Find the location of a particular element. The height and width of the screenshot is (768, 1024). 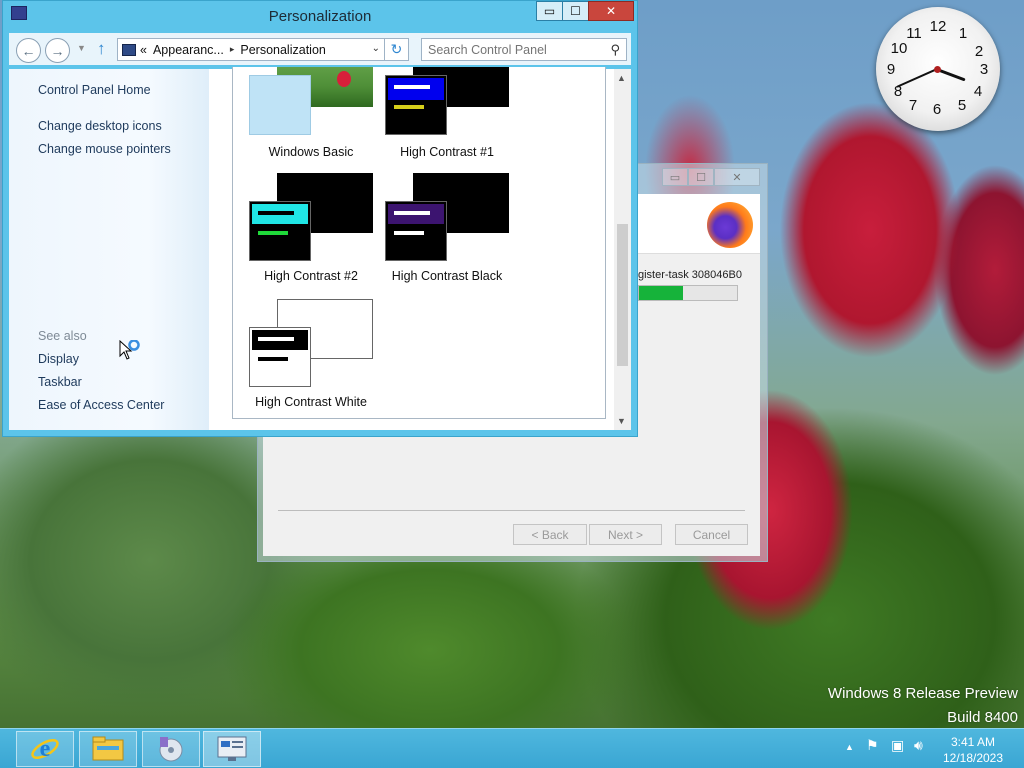

change-mouse-pointers-link: Change mouse pointers is located at coordinates (104, 149).